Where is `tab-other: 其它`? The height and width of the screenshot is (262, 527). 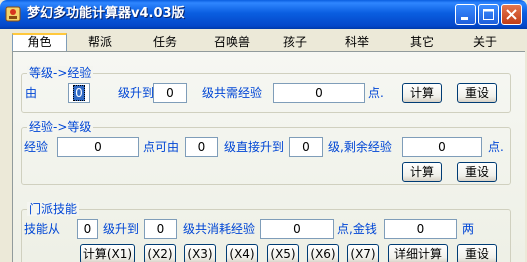
tab-other: 其它 is located at coordinates (422, 42).